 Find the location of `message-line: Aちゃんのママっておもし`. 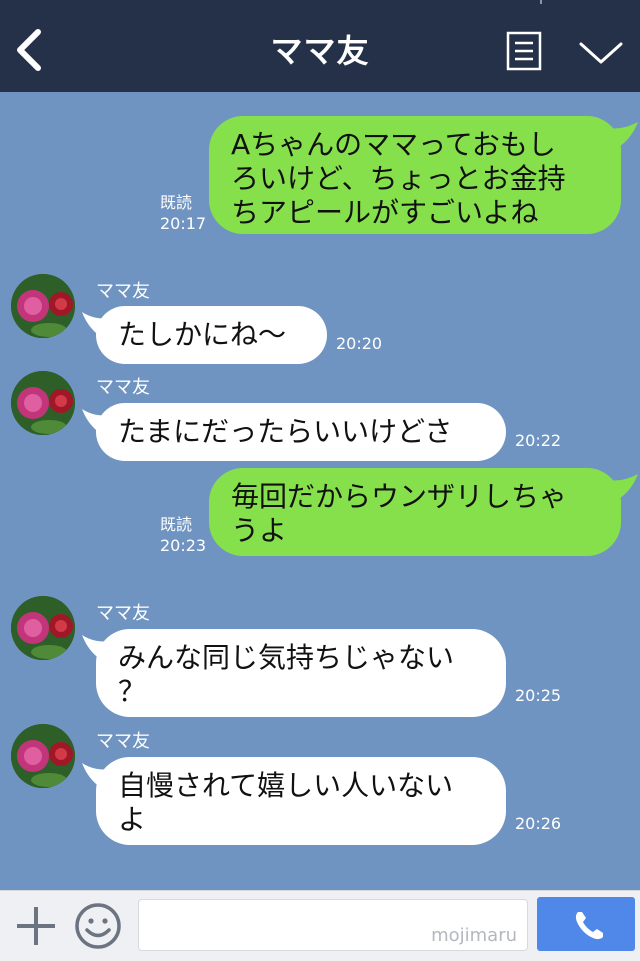

message-line: Aちゃんのママっておもし is located at coordinates (393, 144).